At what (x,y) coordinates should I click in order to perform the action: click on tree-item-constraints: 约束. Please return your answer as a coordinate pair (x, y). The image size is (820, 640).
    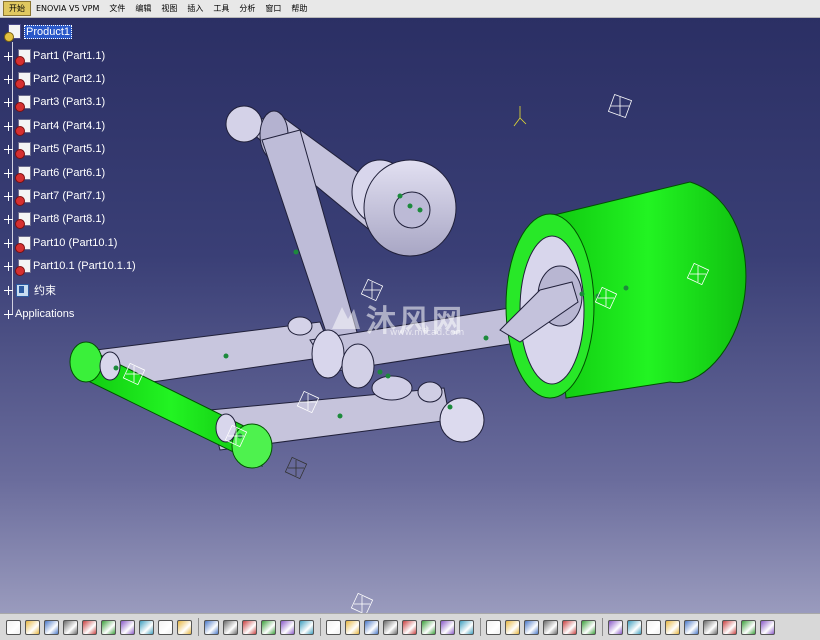
    Looking at the image, I should click on (30, 290).